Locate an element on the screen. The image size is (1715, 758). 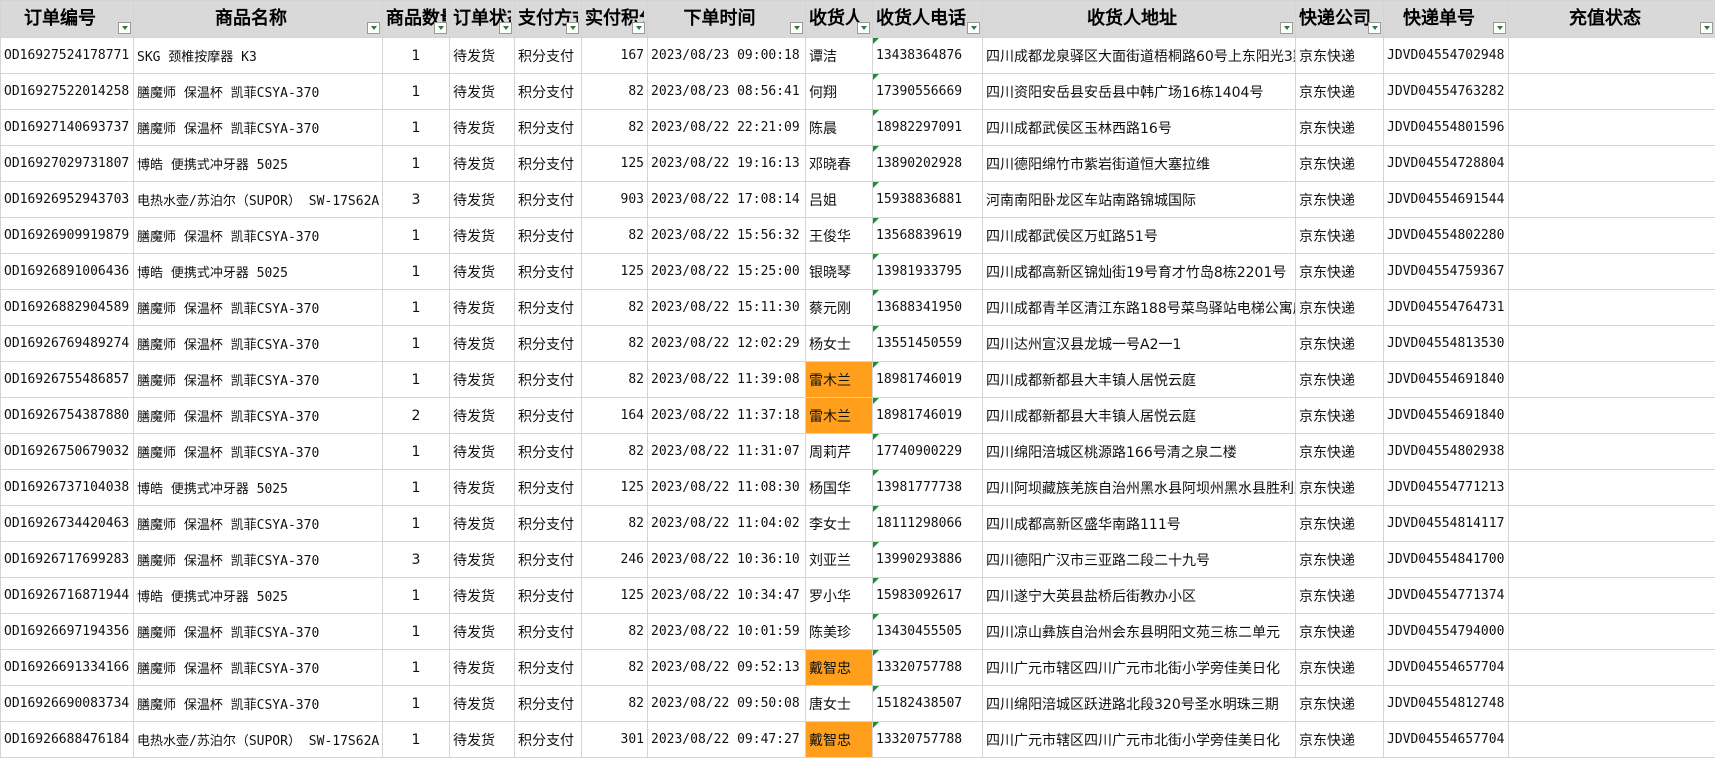
quantity-cell: 2 is located at coordinates (416, 416).